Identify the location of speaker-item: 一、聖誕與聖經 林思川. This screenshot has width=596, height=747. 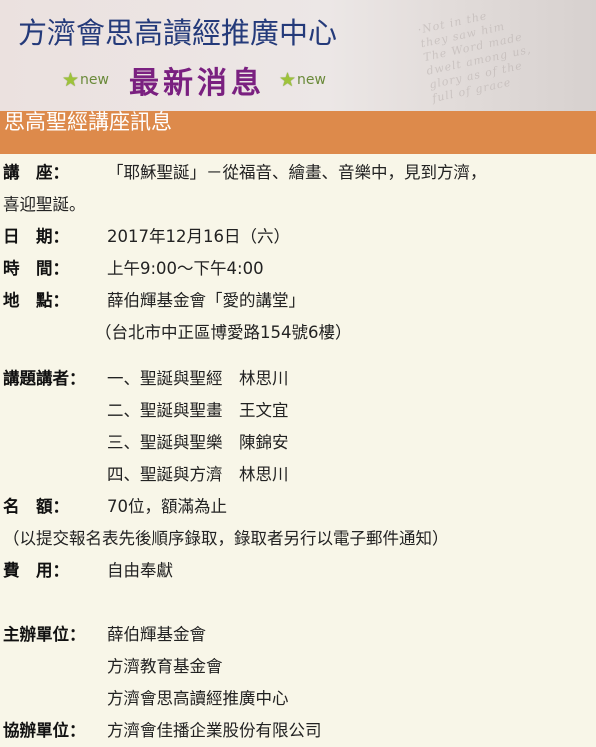
(198, 378).